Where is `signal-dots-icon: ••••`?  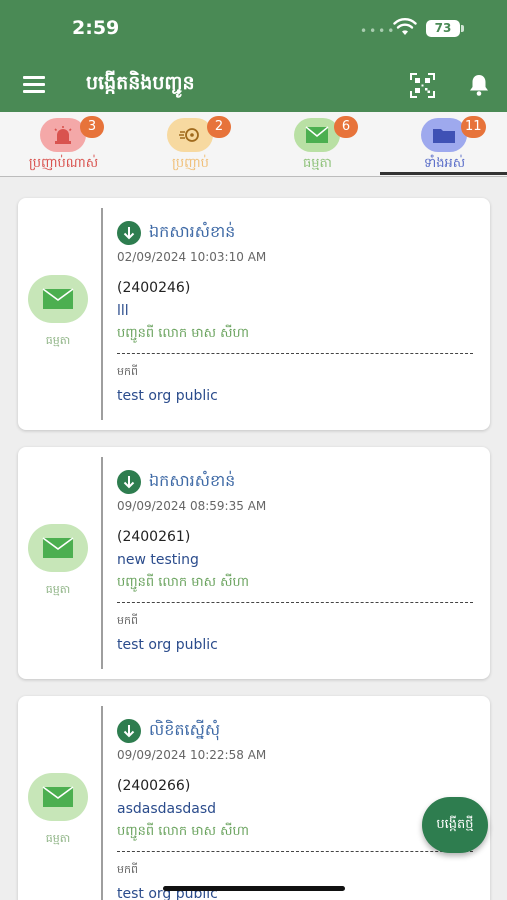 signal-dots-icon: •••• is located at coordinates (378, 31).